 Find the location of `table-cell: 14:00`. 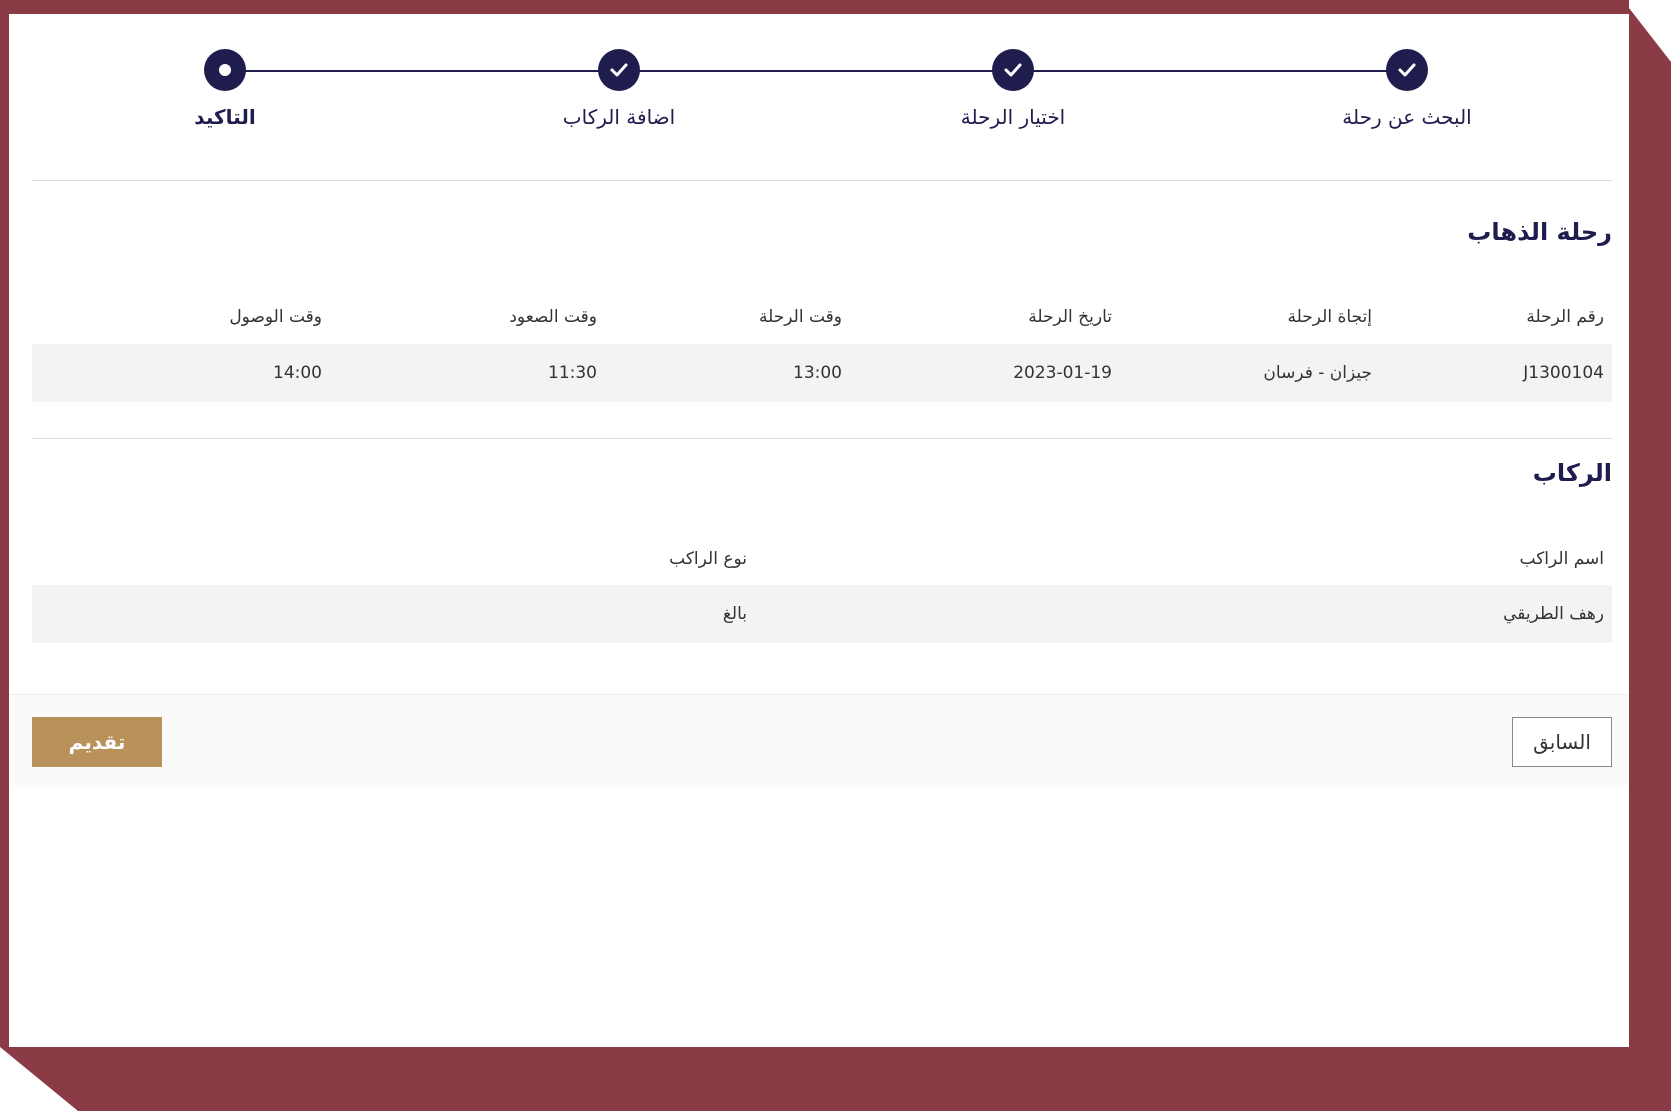

table-cell: 14:00 is located at coordinates (297, 373).